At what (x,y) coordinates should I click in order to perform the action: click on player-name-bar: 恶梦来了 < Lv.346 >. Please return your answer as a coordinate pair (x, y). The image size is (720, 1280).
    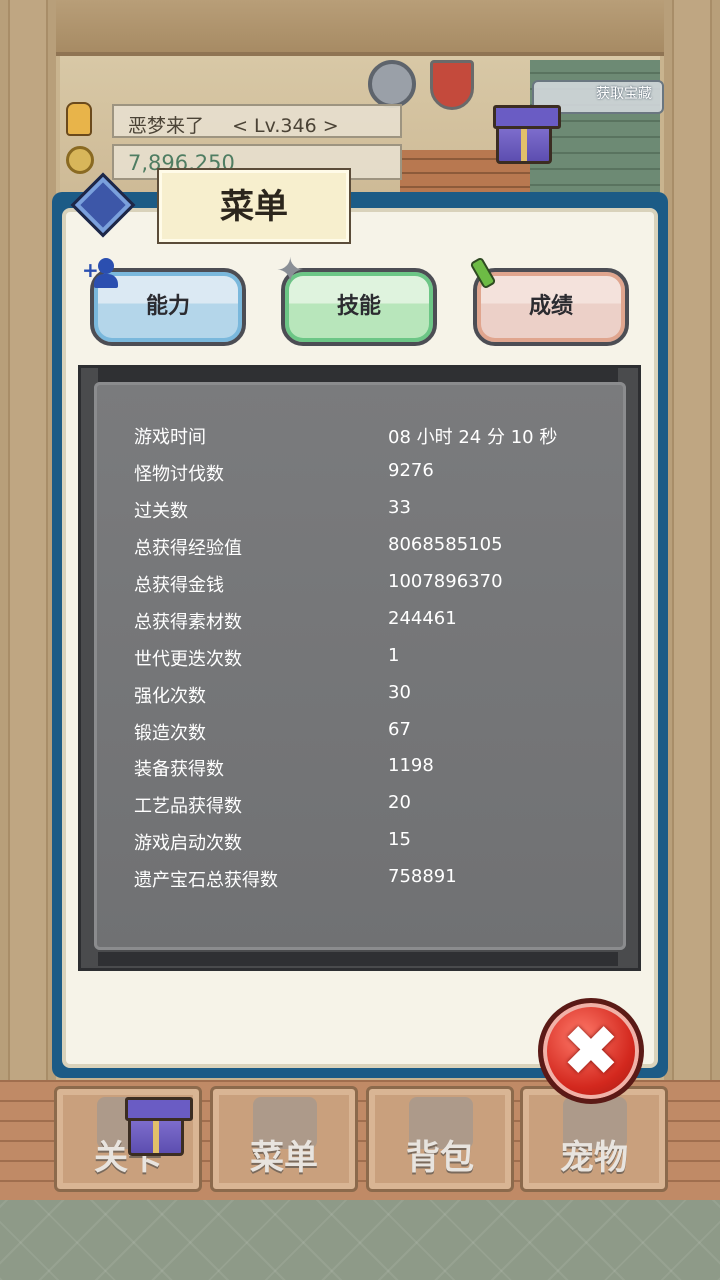
    Looking at the image, I should click on (257, 121).